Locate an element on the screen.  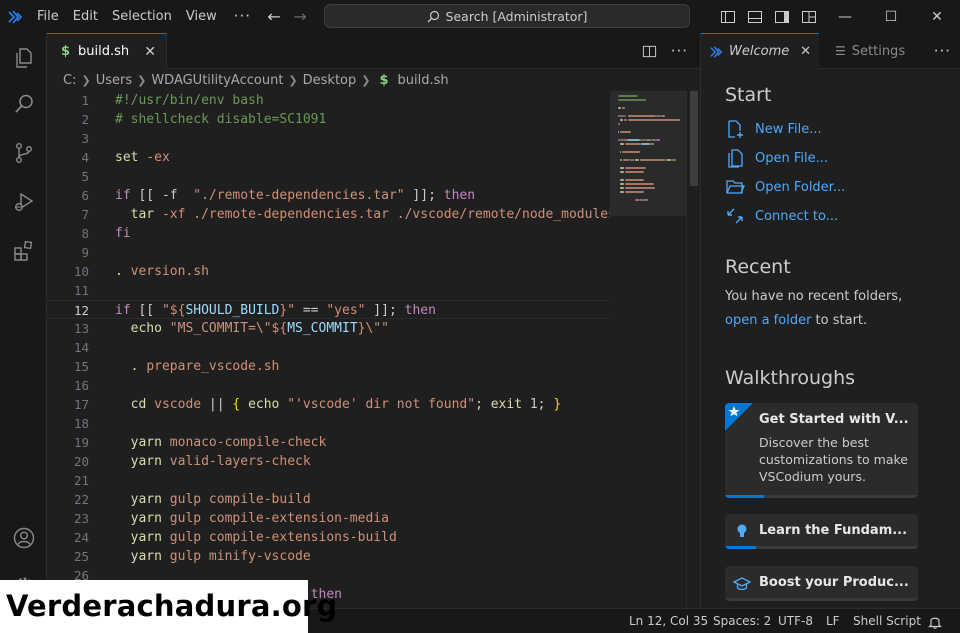
extensions-icon is located at coordinates (23, 251).